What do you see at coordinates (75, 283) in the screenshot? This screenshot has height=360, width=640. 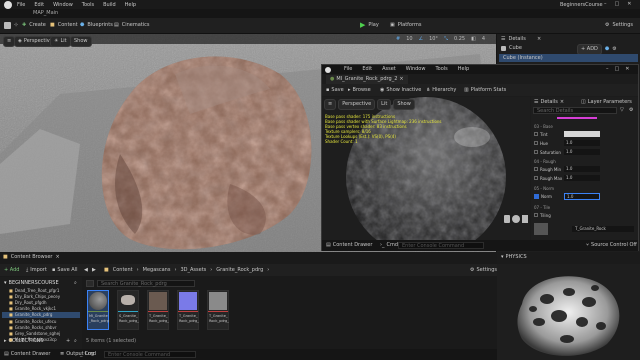 I see `tree-search-icon: ⌕` at bounding box center [75, 283].